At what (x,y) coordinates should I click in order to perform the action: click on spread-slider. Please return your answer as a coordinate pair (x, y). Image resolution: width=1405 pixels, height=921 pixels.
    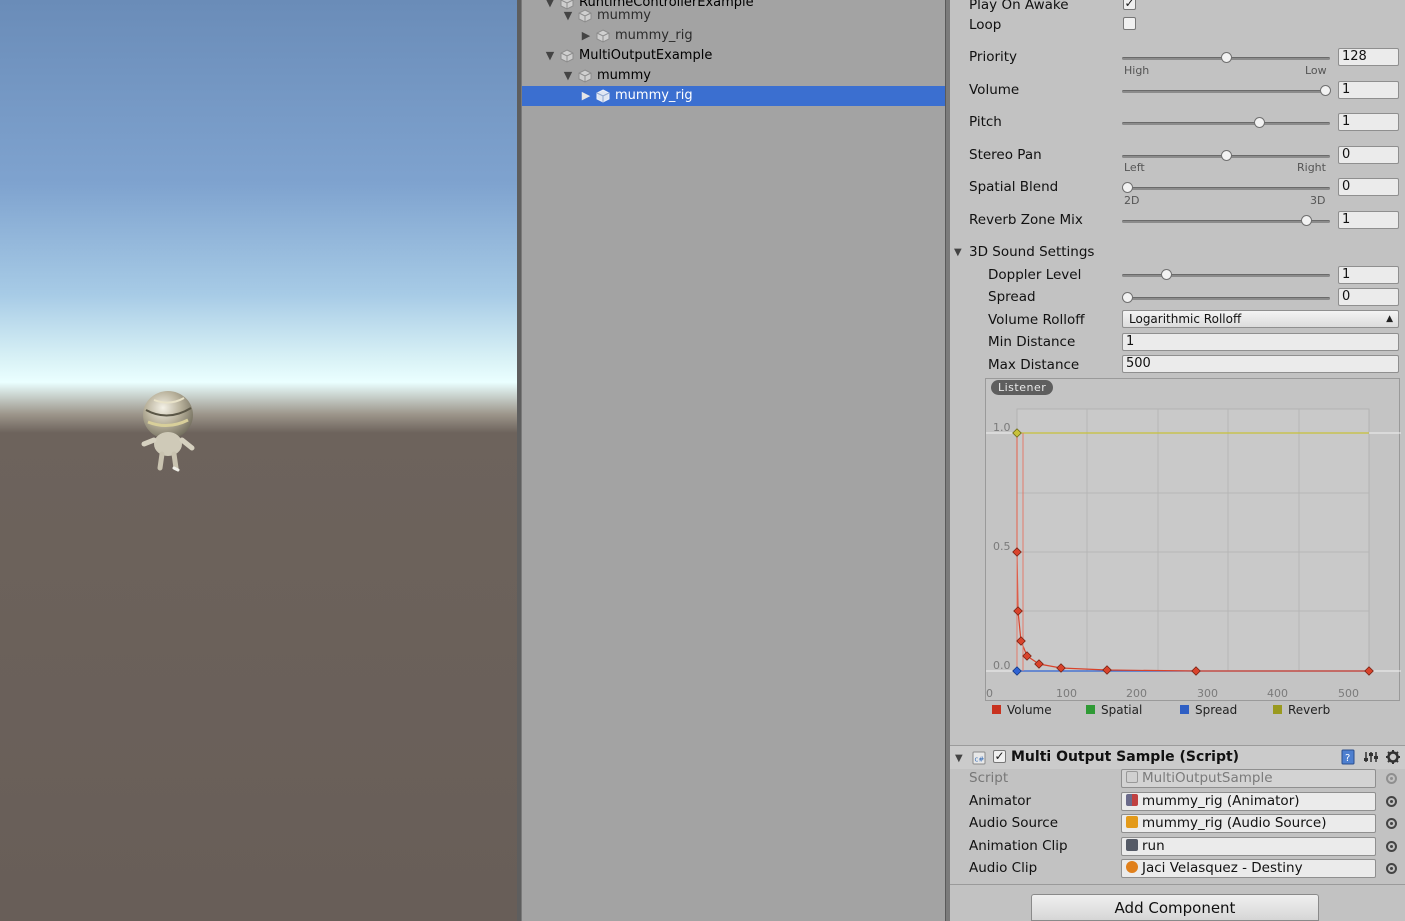
    Looking at the image, I should click on (1226, 298).